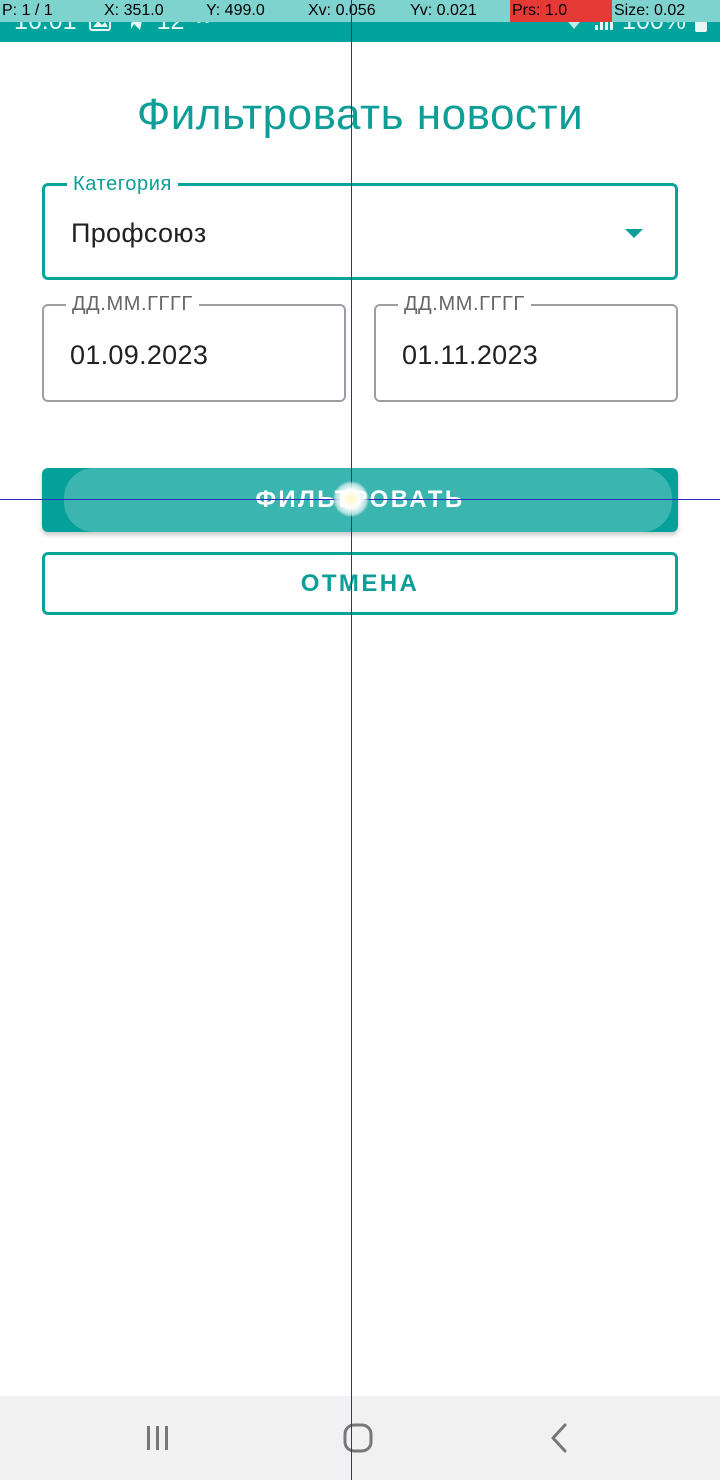 The image size is (720, 1480). I want to click on touch-indicator, so click(351, 499).